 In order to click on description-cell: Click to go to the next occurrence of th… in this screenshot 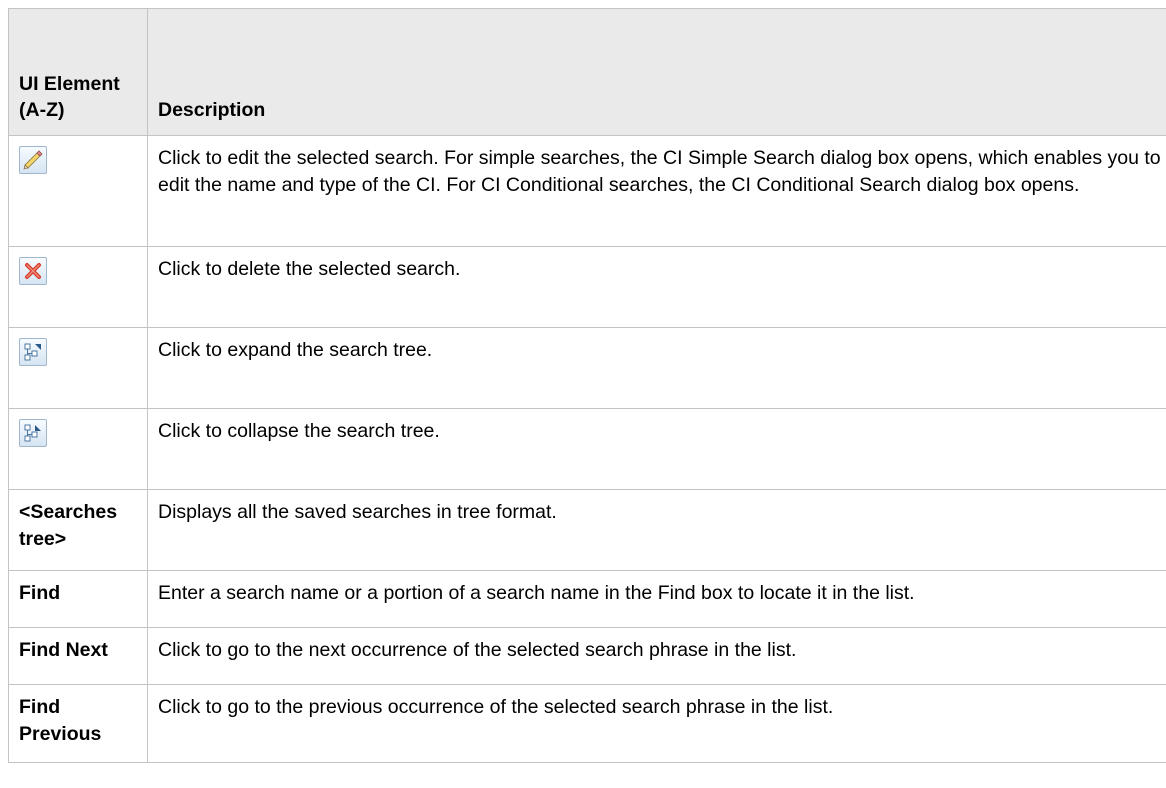, I will do `click(656, 656)`.